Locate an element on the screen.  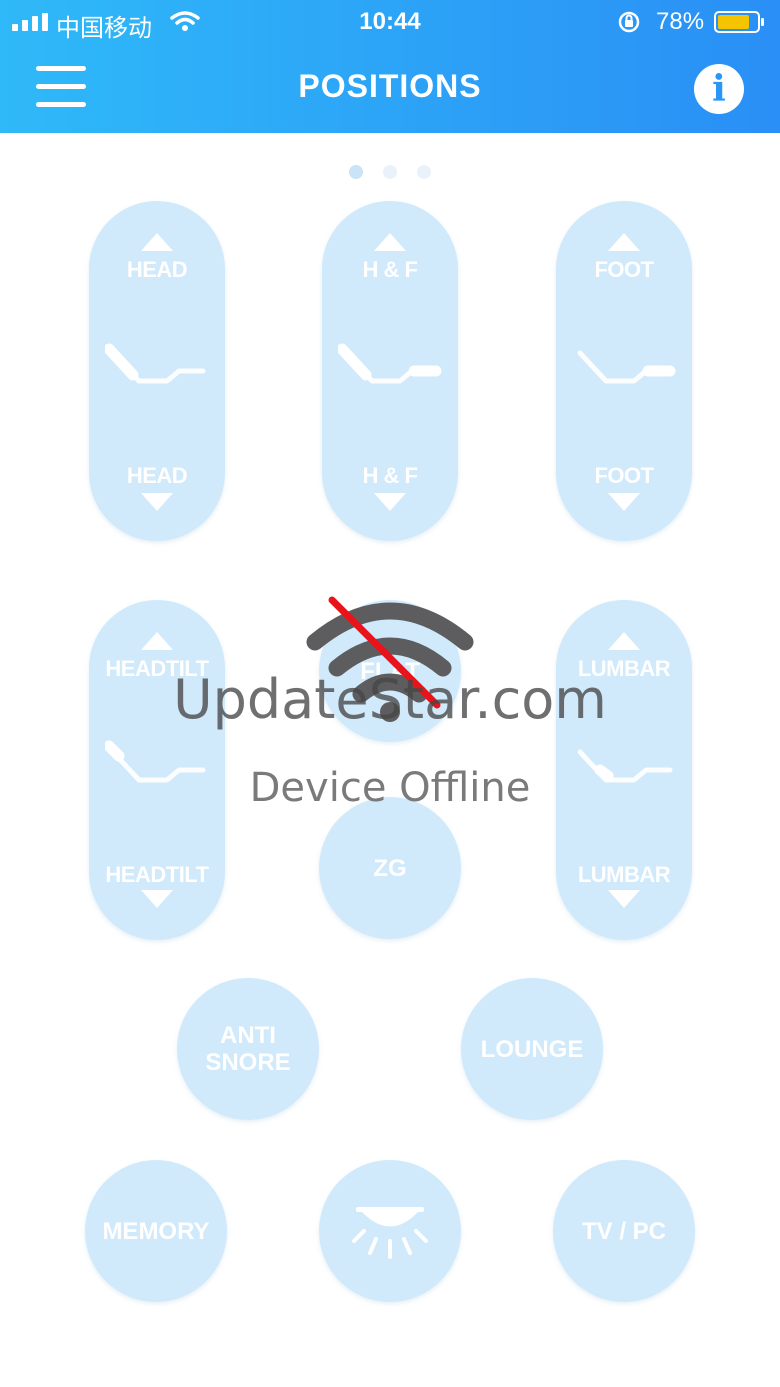
tv-pc-label: TV / PC is located at coordinates (623, 1231).